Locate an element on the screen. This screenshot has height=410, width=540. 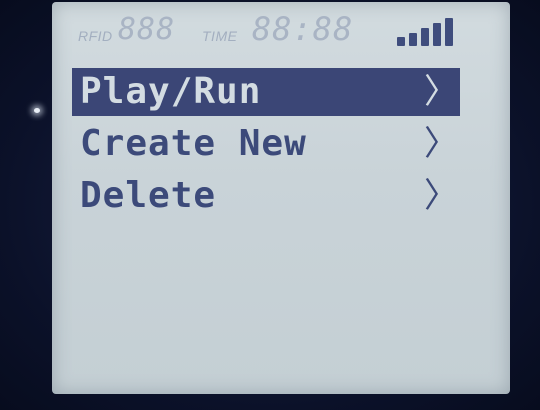
menu-item-play-run: Play/Run 〉 is located at coordinates (266, 92).